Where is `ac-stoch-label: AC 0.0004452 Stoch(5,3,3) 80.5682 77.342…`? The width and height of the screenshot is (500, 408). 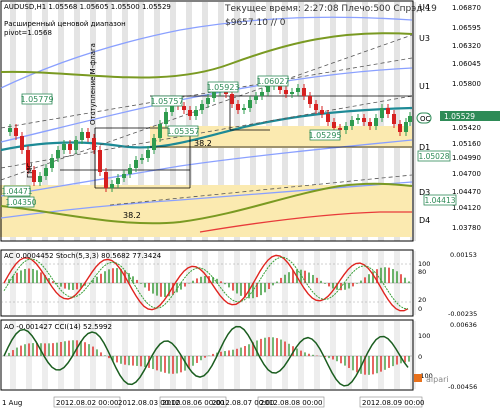 ac-stoch-label: AC 0.0004452 Stoch(5,3,3) 80.5682 77.342… is located at coordinates (83, 256).